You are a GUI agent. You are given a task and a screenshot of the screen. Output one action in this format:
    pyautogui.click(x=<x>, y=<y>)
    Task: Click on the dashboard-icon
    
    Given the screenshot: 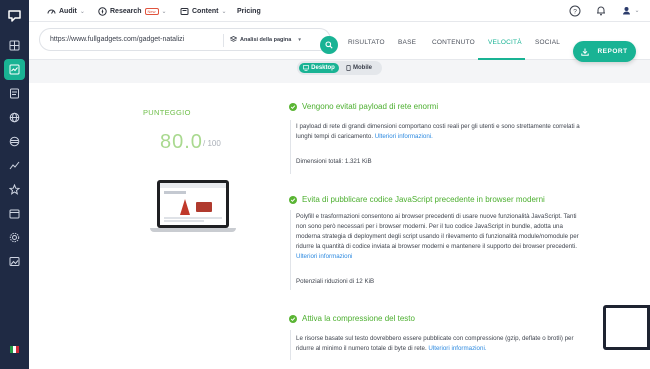 What is the action you would take?
    pyautogui.click(x=14, y=45)
    